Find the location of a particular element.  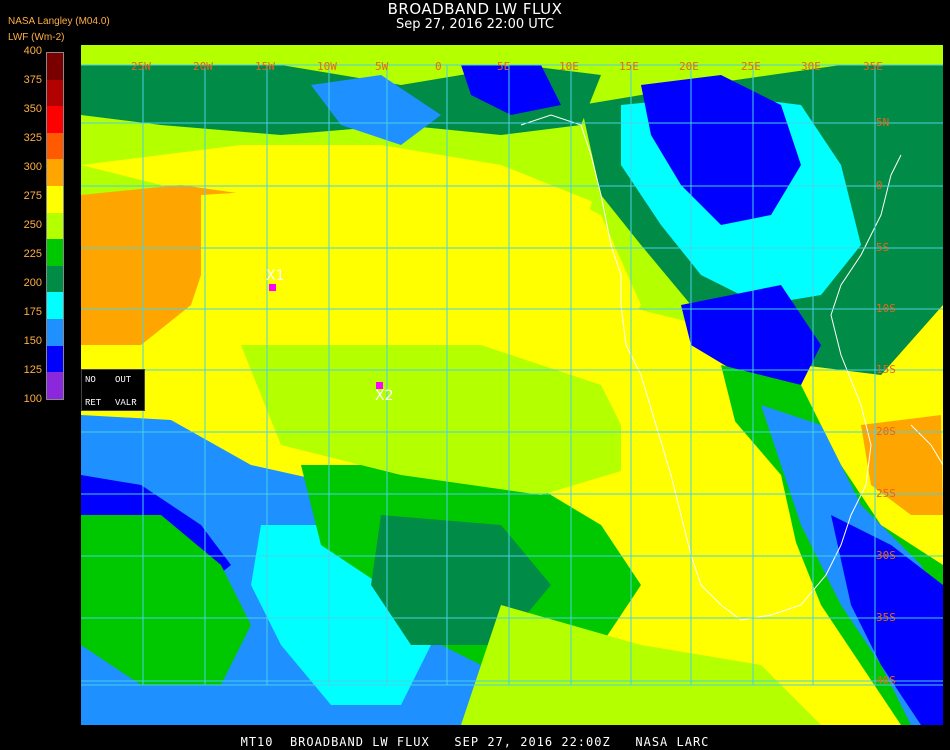

legend-tick-label: 200 is located at coordinates (32, 283).